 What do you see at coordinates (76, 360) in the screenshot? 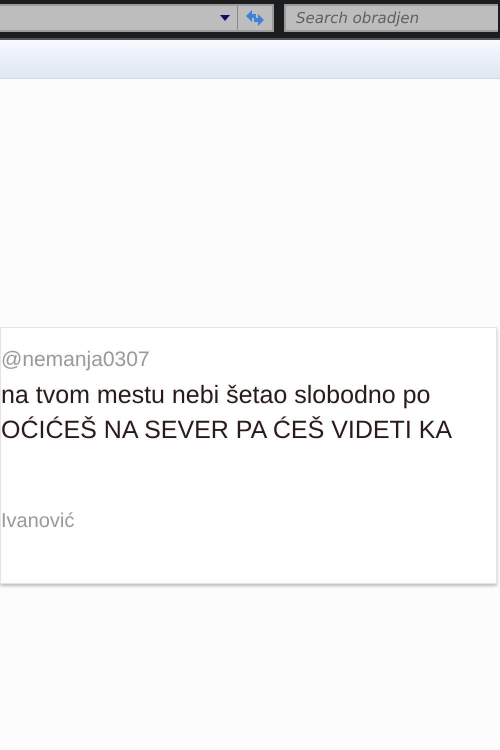
I see `user-handle: @nemanja0307` at bounding box center [76, 360].